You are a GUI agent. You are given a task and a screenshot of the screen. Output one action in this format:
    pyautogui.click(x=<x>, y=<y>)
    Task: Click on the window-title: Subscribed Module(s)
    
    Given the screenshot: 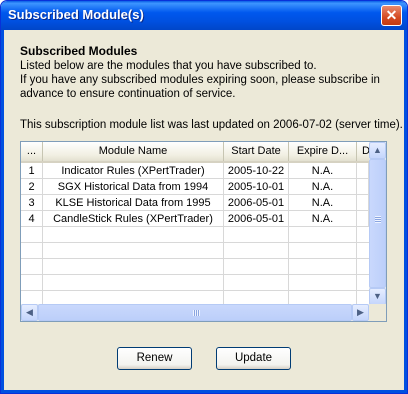 What is the action you would take?
    pyautogui.click(x=76, y=14)
    